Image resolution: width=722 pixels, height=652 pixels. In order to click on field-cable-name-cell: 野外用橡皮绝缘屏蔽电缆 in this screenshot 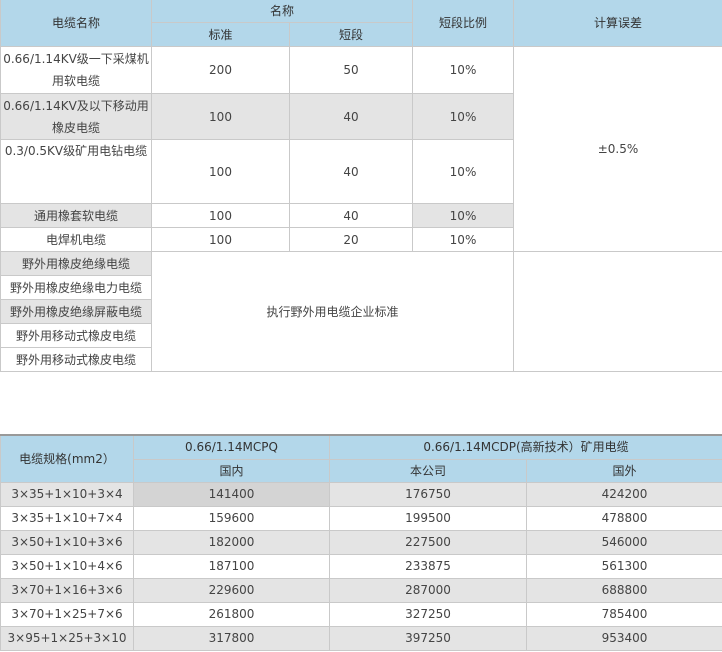, I will do `click(76, 311)`.